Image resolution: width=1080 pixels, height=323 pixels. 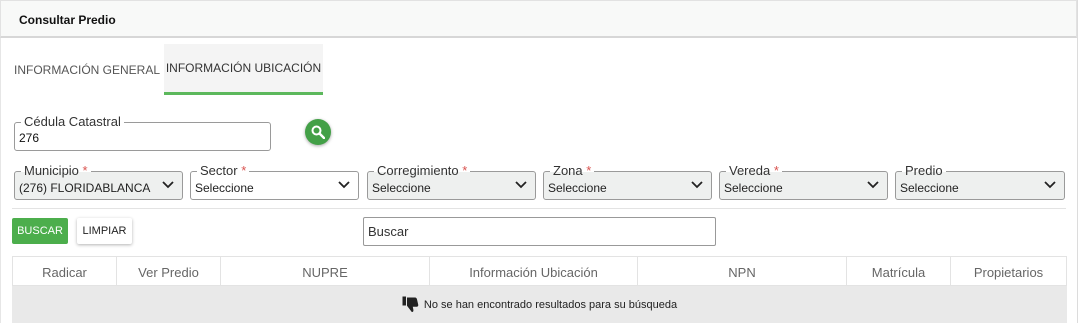 I want to click on sector-label: Sector *, so click(x=223, y=171).